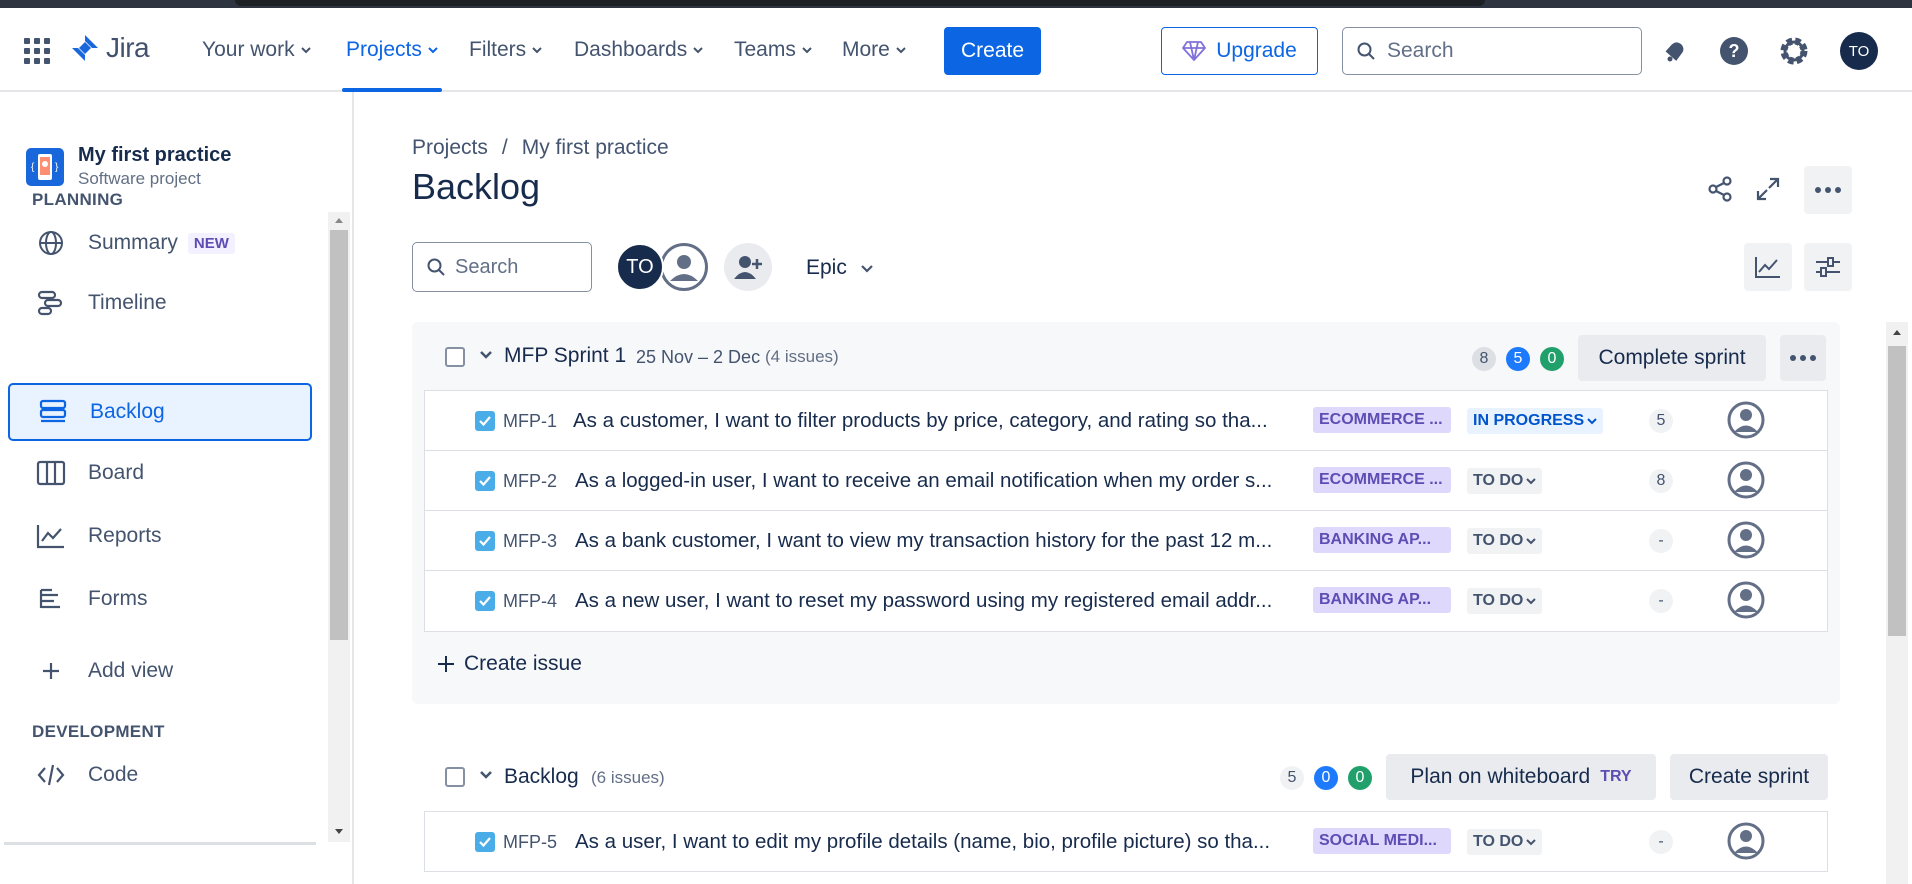  I want to click on nav-filters: Filters, so click(505, 50).